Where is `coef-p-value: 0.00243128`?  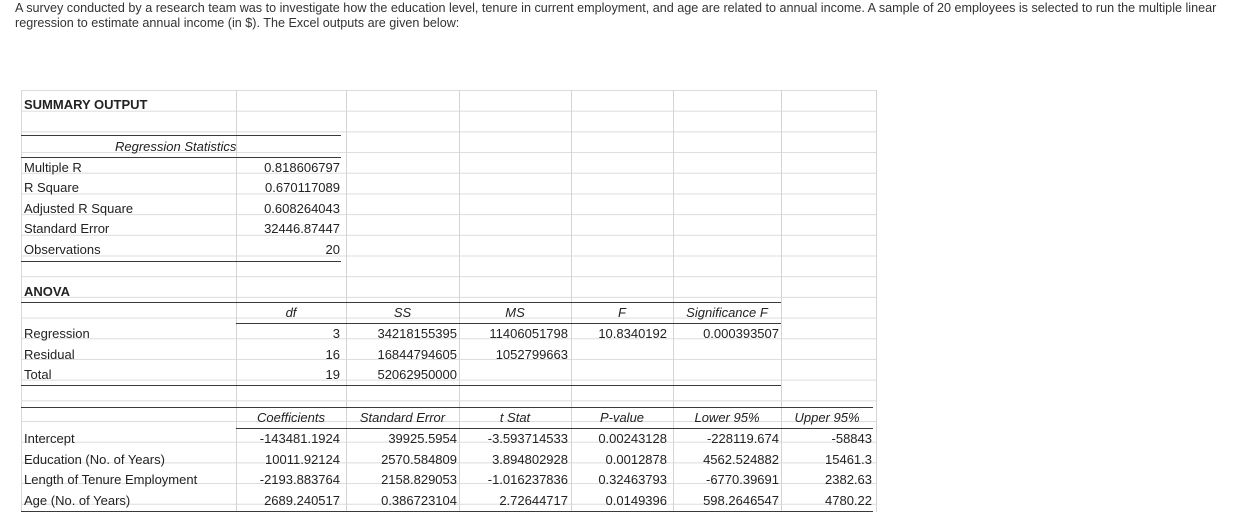 coef-p-value: 0.00243128 is located at coordinates (632, 438).